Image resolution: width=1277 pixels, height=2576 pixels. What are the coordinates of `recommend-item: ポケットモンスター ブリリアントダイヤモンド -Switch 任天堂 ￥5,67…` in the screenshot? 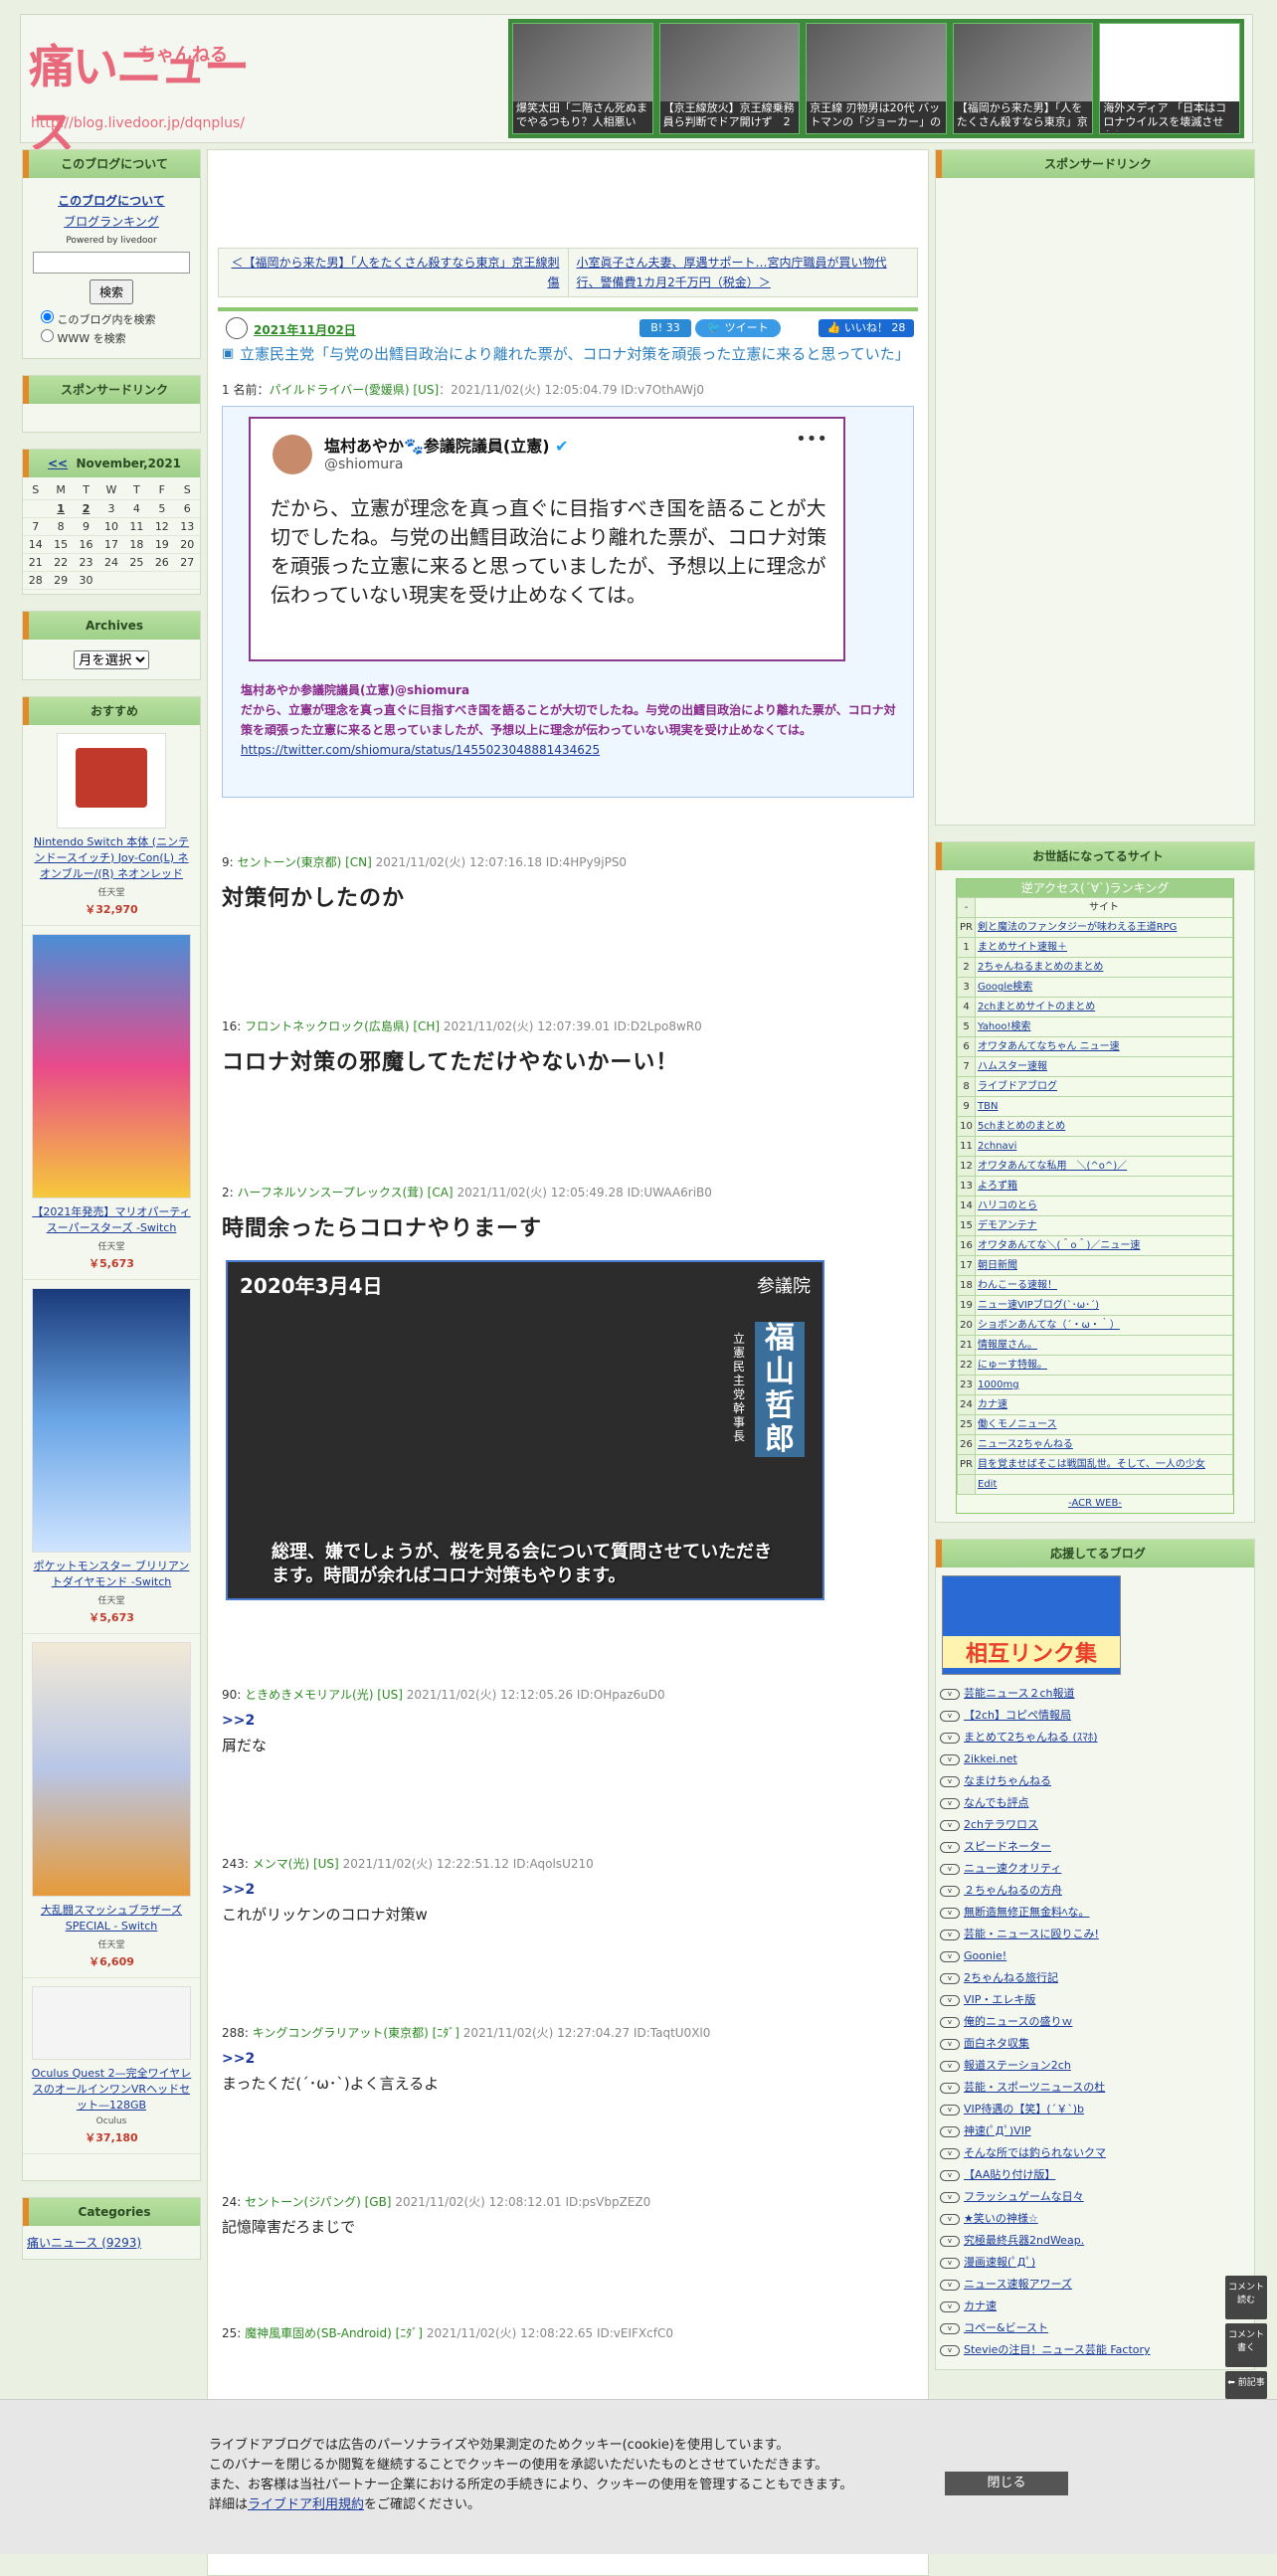 It's located at (111, 1457).